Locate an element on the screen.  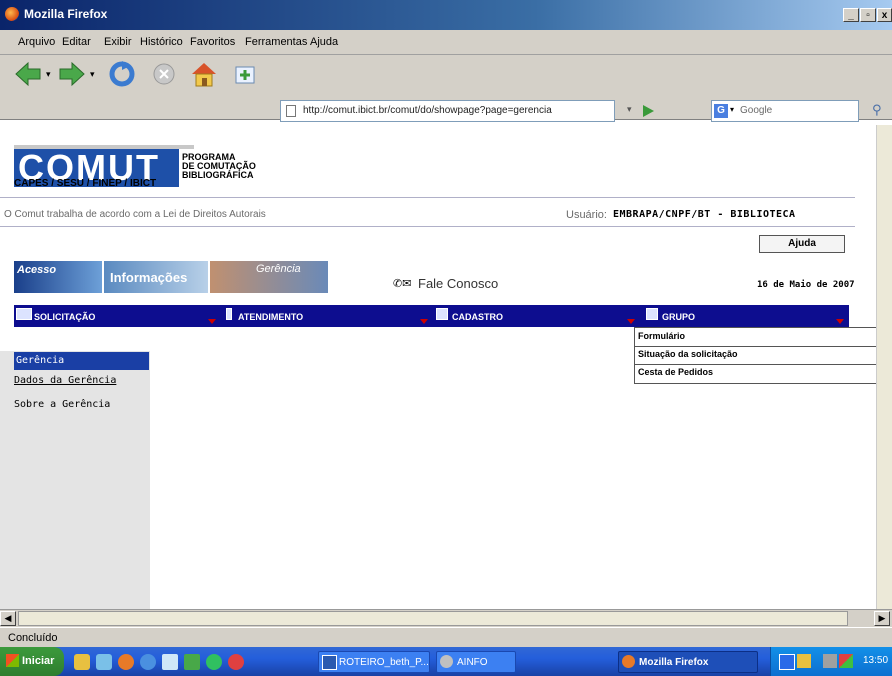
application-icon is located at coordinates (446, 661).